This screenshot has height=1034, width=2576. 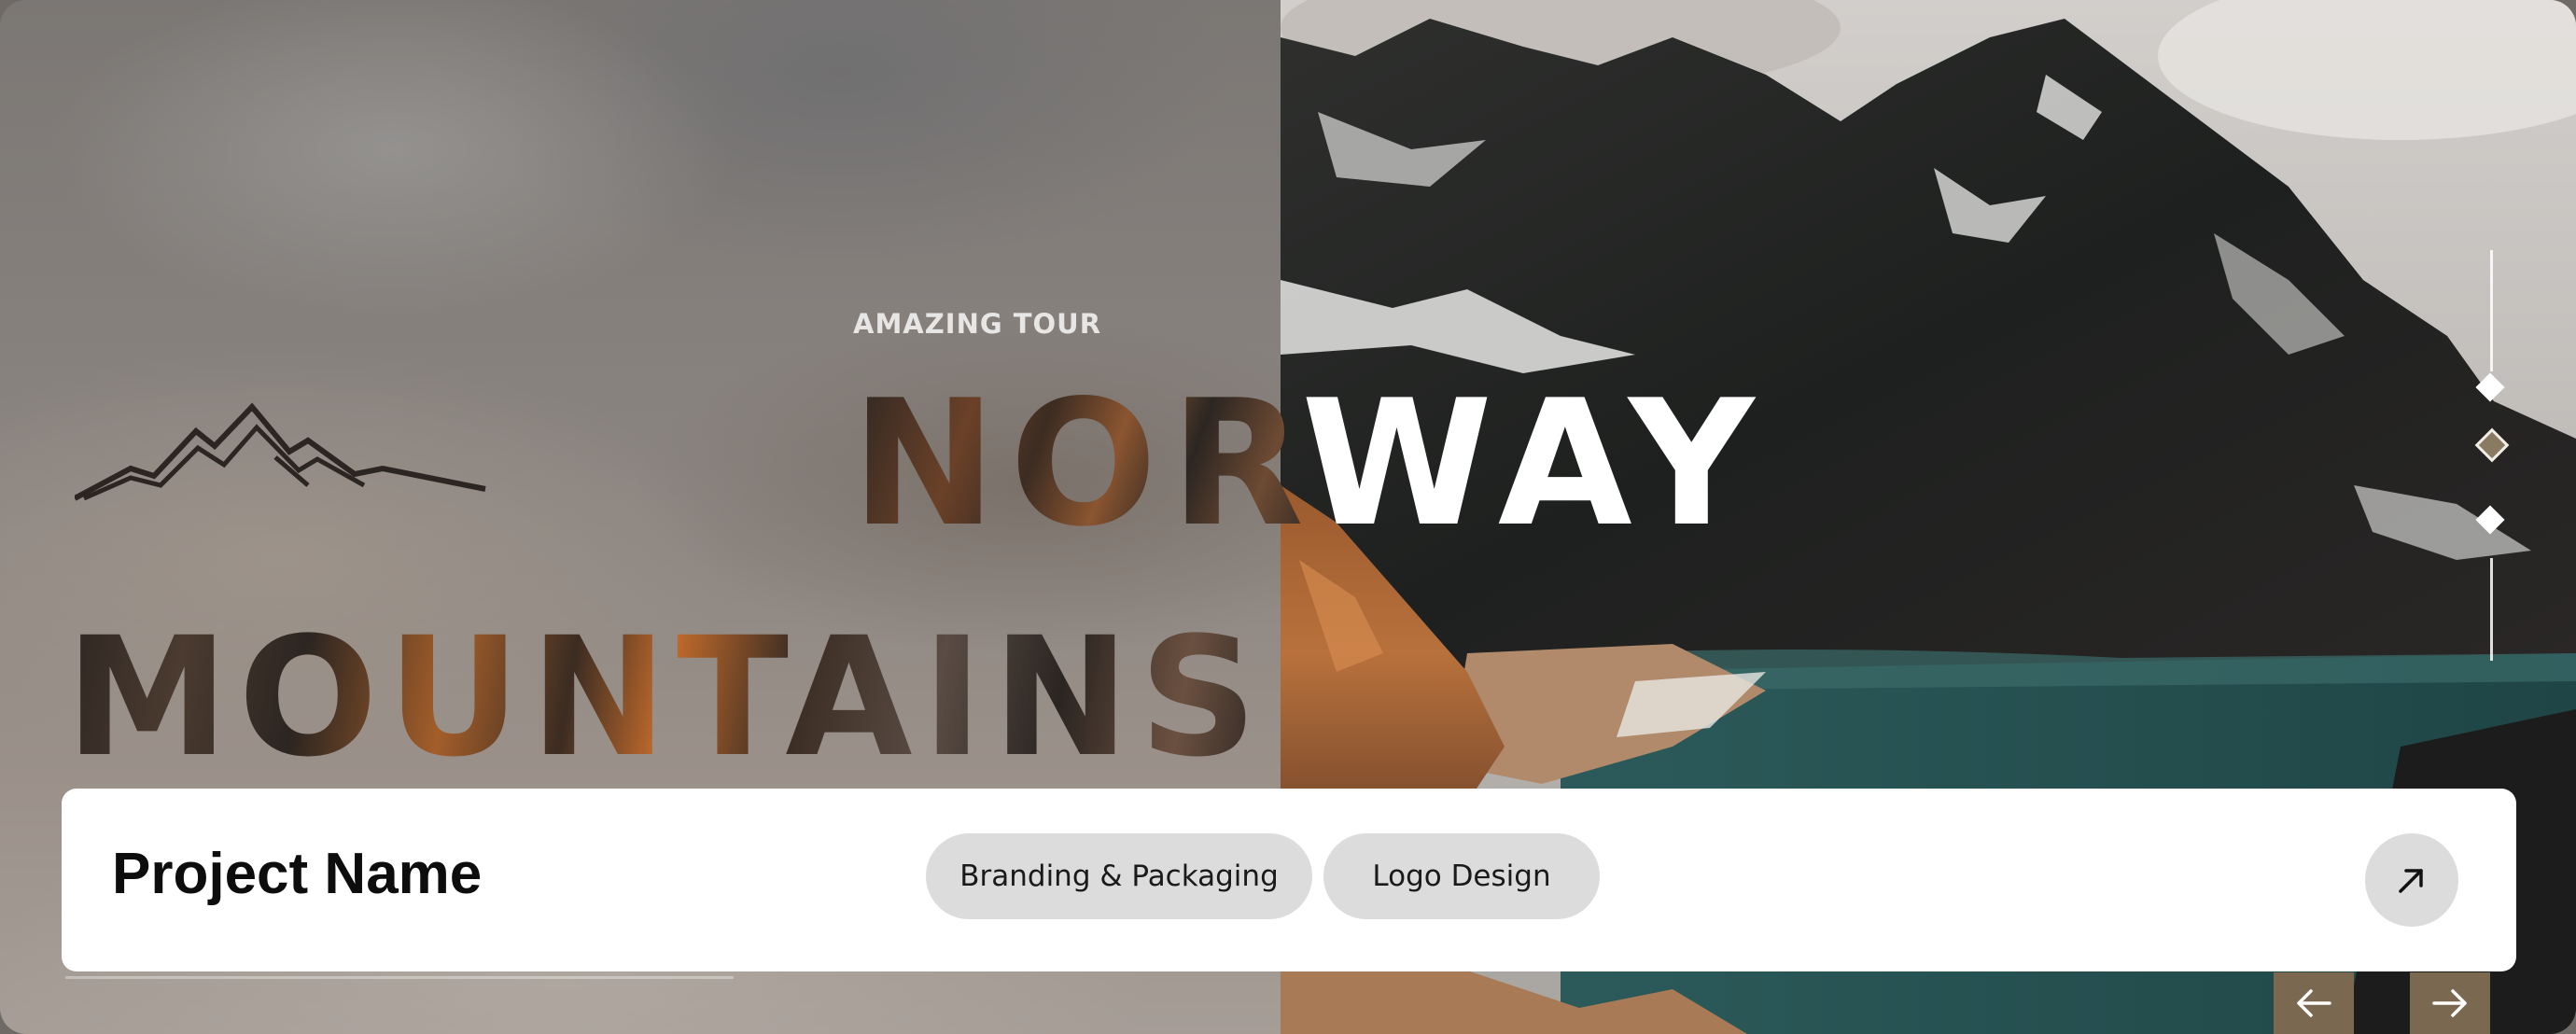 I want to click on indicator-rail-top, so click(x=2491, y=310).